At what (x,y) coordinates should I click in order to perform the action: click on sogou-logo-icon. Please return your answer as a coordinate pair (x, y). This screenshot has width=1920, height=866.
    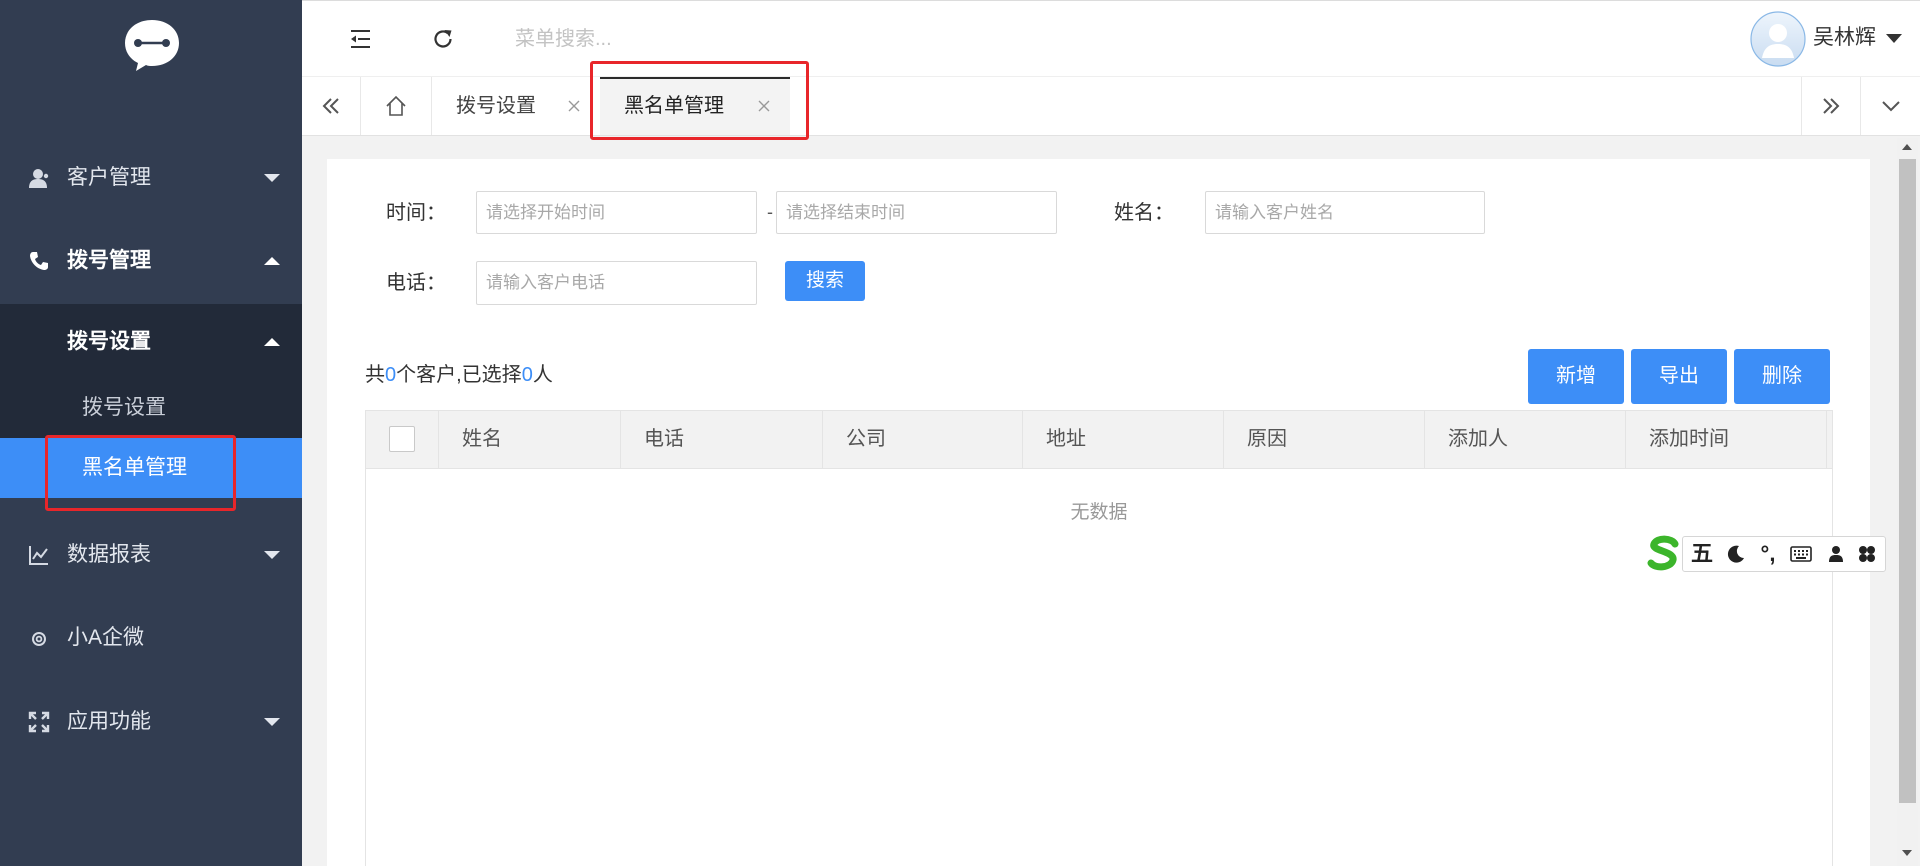
    Looking at the image, I should click on (1664, 553).